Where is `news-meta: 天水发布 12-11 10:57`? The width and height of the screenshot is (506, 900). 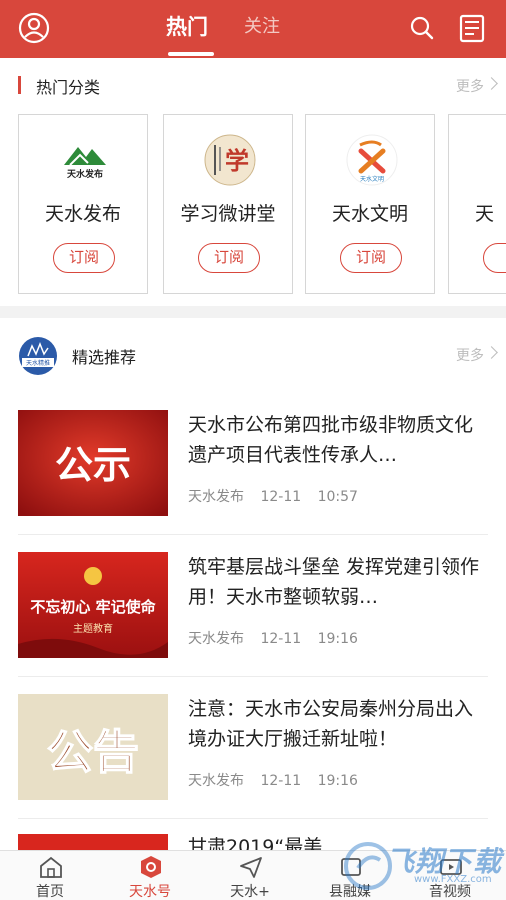 news-meta: 天水发布 12-11 10:57 is located at coordinates (279, 496).